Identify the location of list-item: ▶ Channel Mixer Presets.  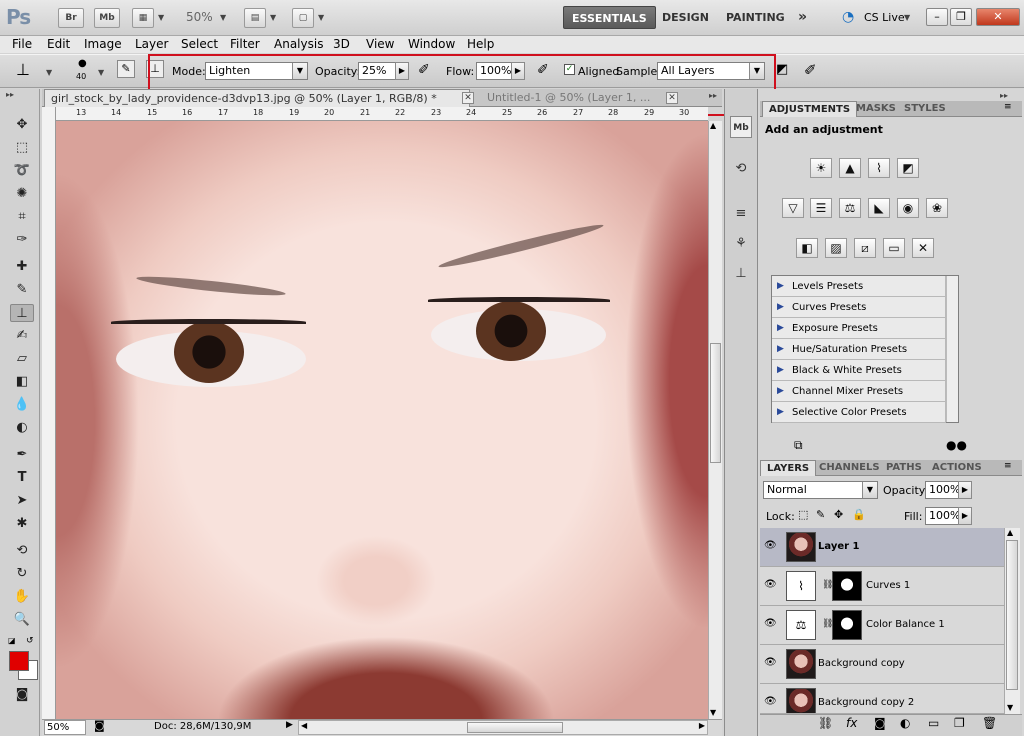
(859, 391).